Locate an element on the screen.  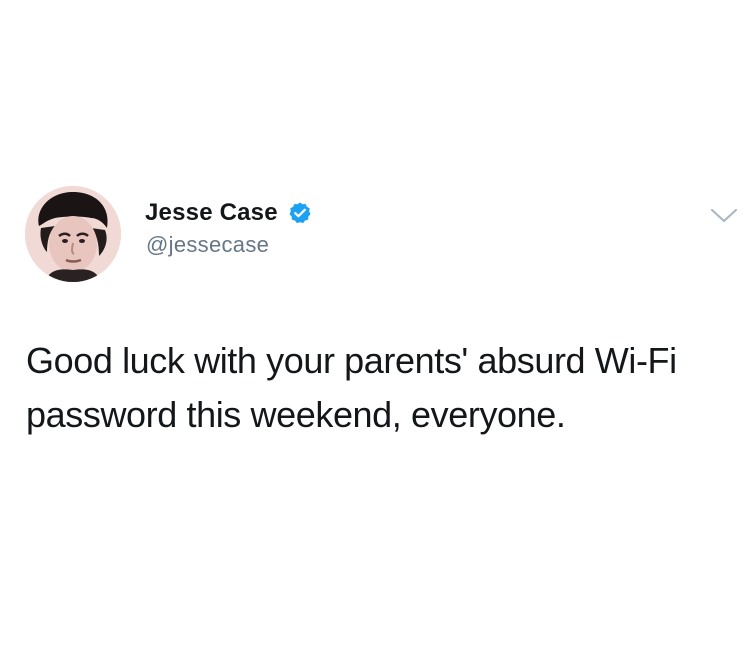
avatar is located at coordinates (73, 234).